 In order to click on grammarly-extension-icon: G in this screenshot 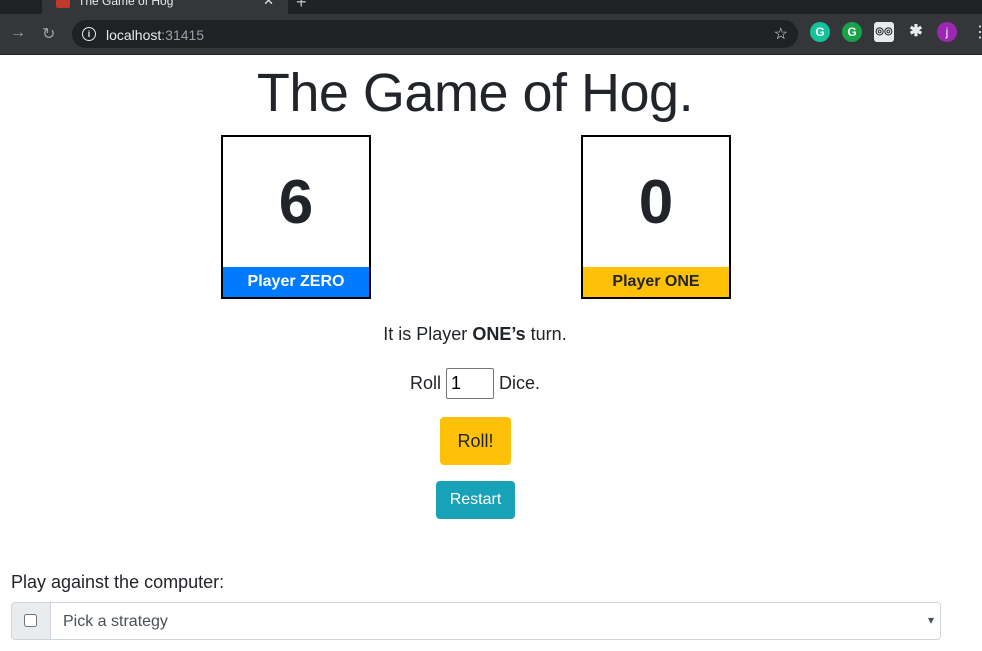, I will do `click(820, 32)`.